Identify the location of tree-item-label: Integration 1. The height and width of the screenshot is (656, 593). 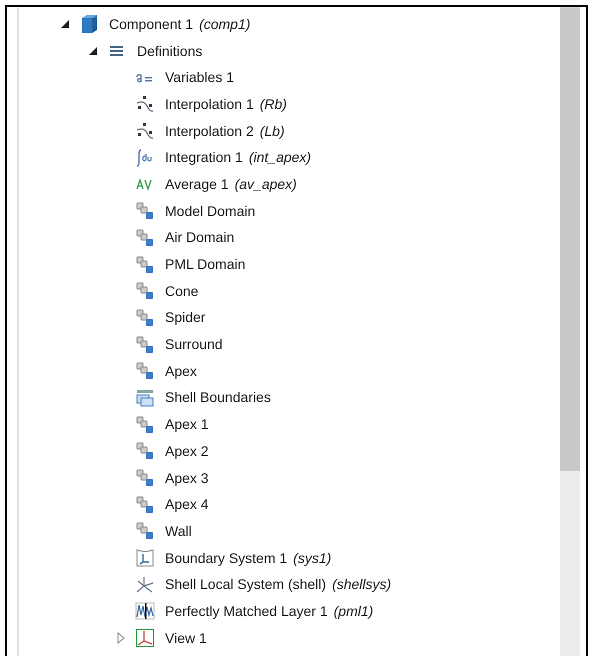
(204, 157).